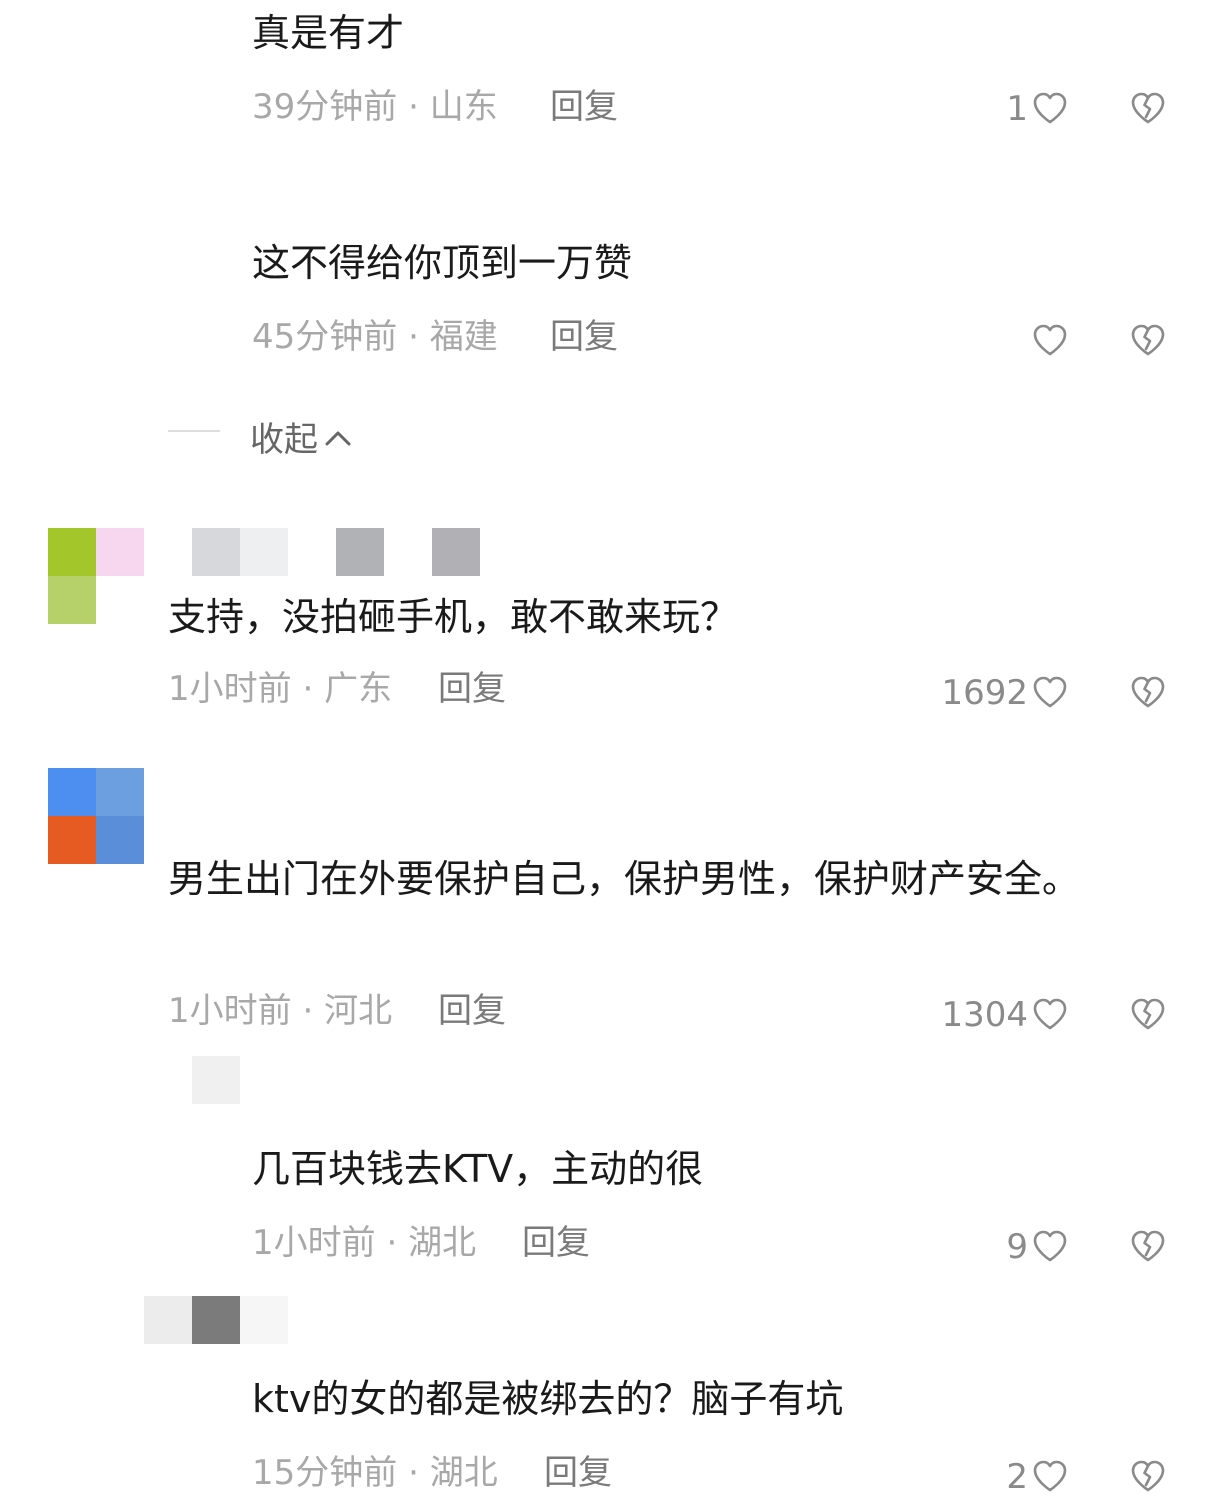 Image resolution: width=1220 pixels, height=1505 pixels. I want to click on collapse-divider, so click(194, 431).